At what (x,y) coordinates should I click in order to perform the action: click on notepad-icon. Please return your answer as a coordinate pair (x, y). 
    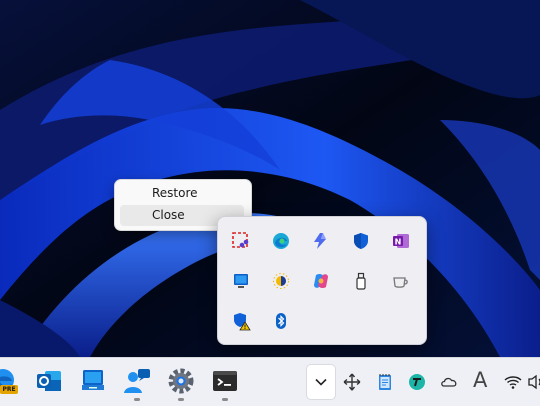
    Looking at the image, I should click on (385, 382).